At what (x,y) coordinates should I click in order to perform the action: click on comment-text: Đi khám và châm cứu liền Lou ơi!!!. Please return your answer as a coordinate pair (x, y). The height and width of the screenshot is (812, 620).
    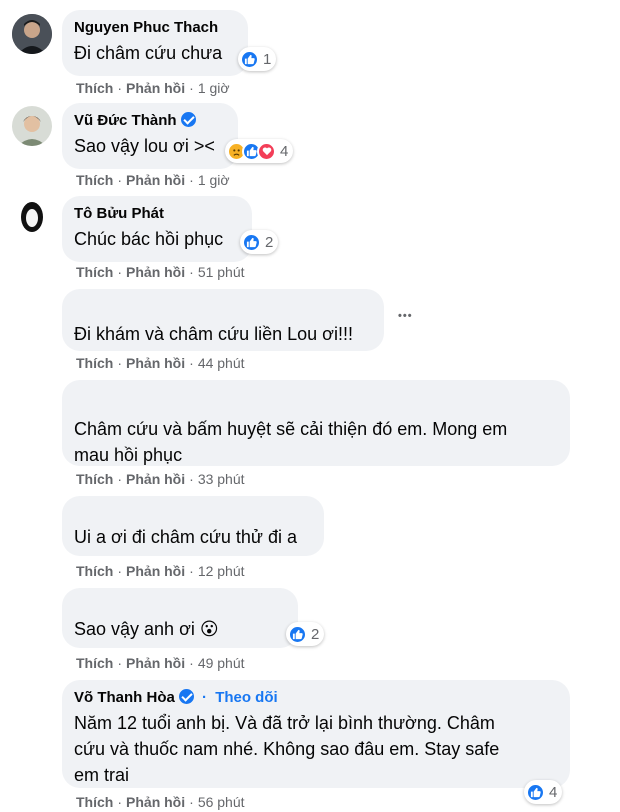
    Looking at the image, I should click on (213, 334).